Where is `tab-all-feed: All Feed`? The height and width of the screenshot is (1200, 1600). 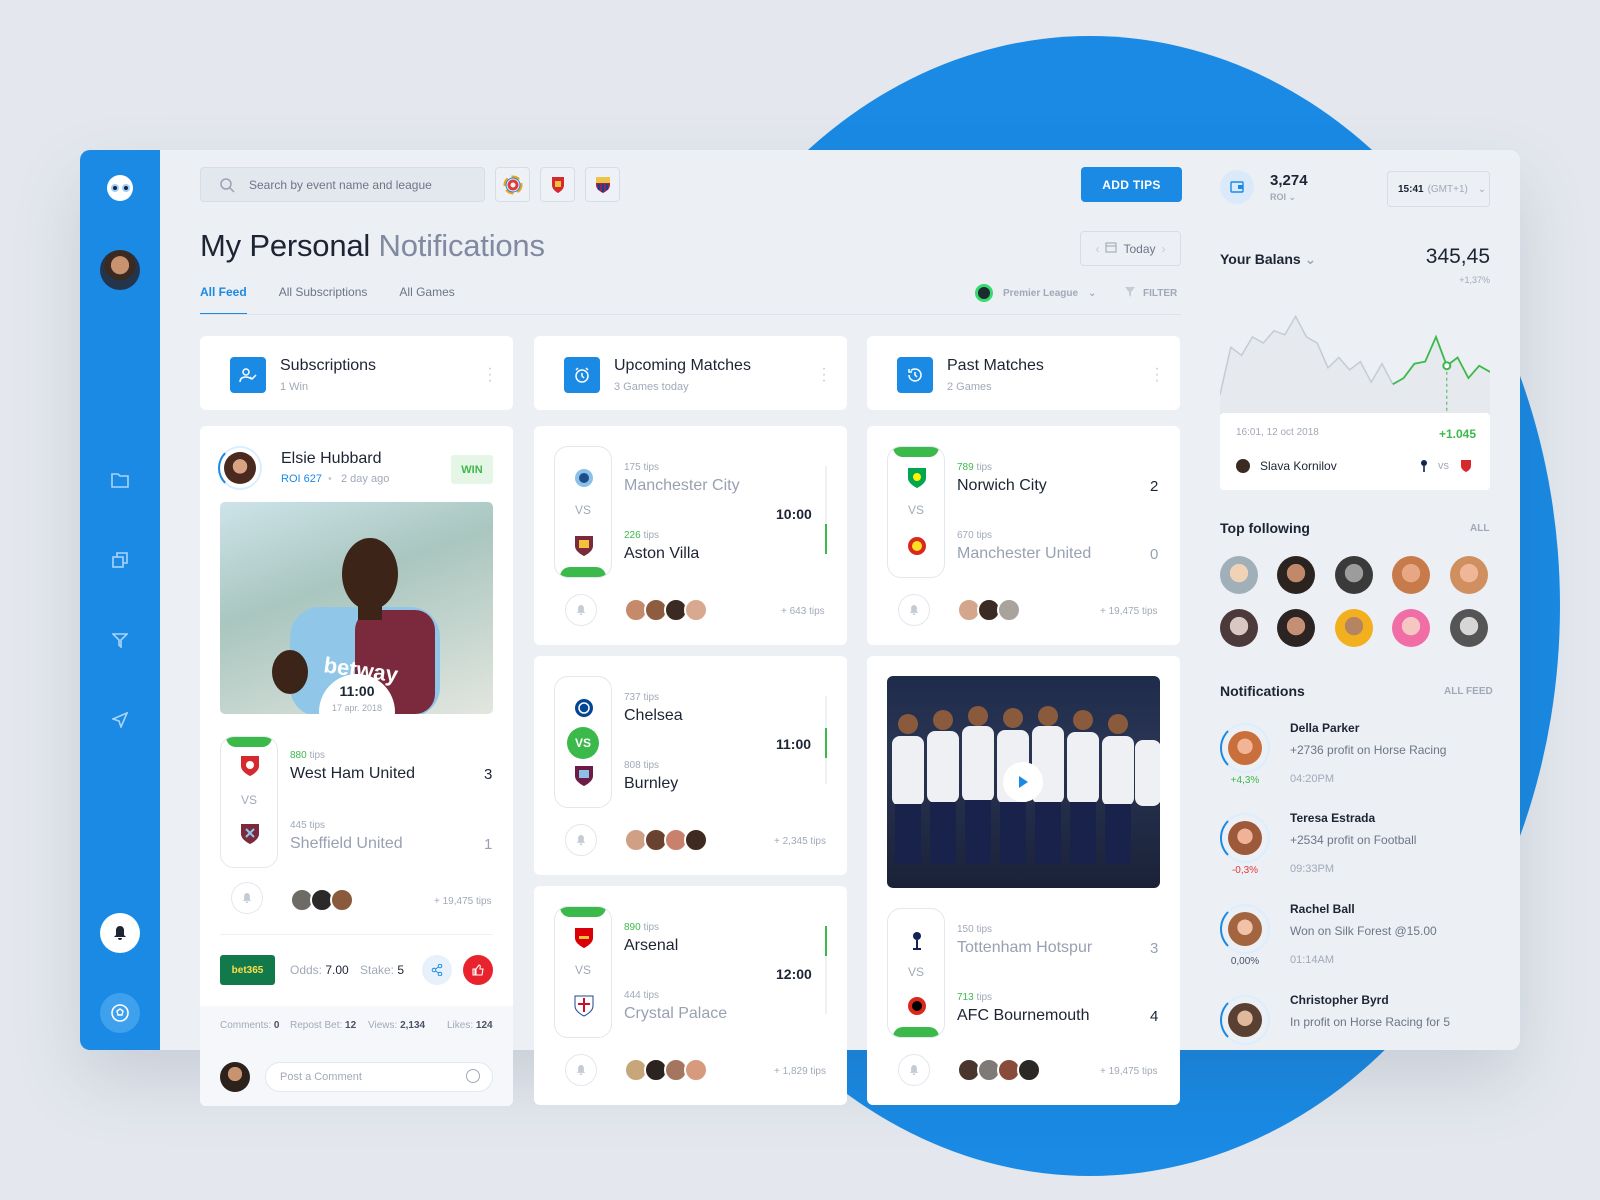 tab-all-feed: All Feed is located at coordinates (223, 300).